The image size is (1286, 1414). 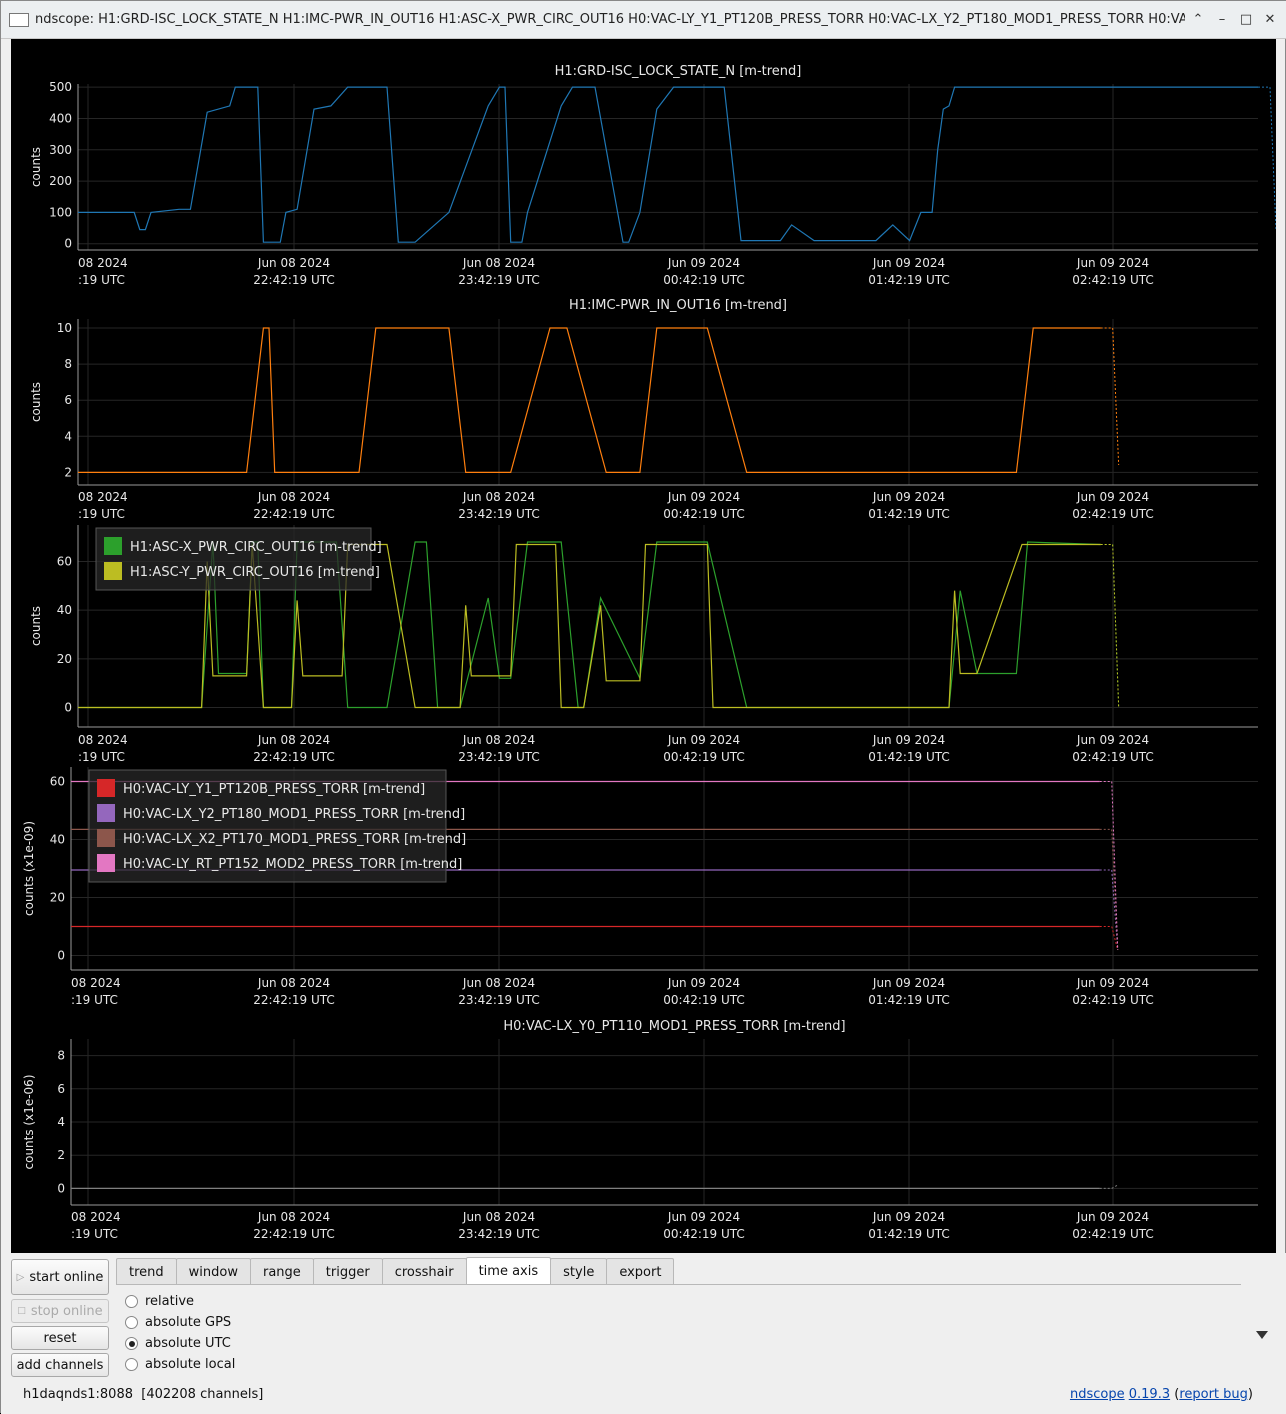 I want to click on collapse-arrow-icon, so click(x=1262, y=1335).